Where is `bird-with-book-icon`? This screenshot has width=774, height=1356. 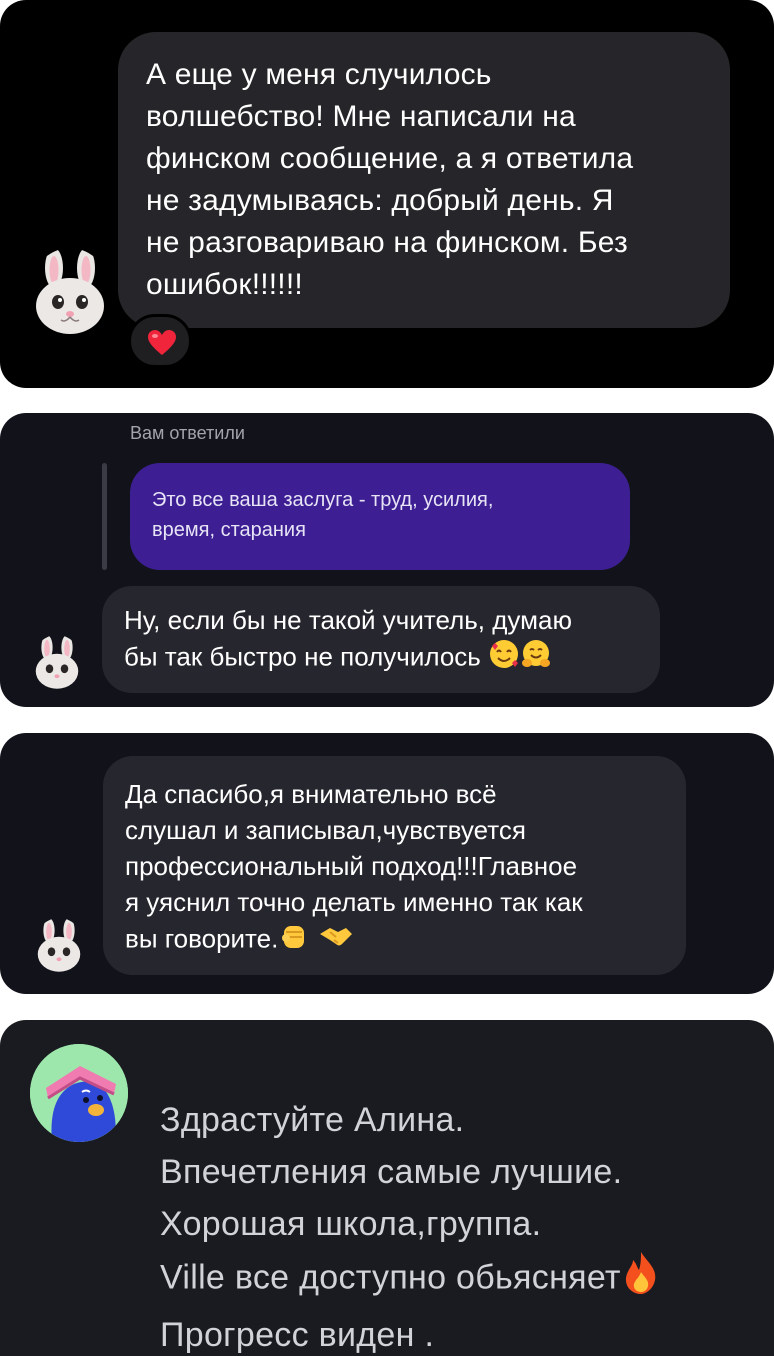
bird-with-book-icon is located at coordinates (79, 1093).